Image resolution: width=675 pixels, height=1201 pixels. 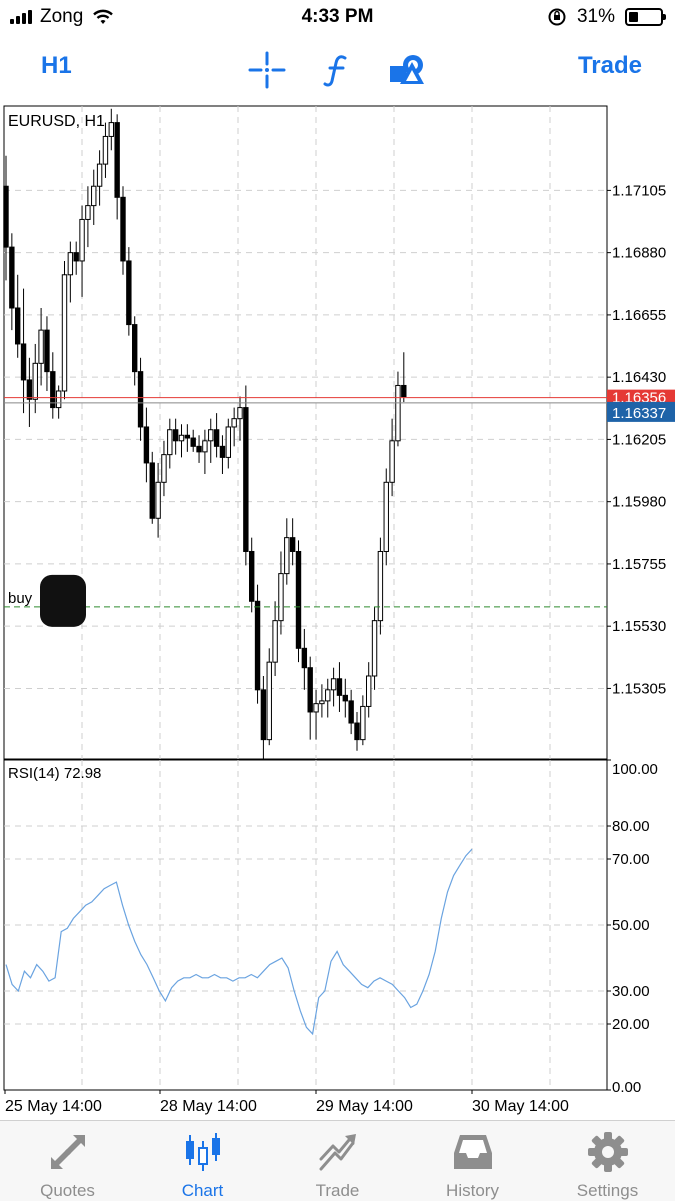 What do you see at coordinates (337, 1152) in the screenshot?
I see `trade-icon` at bounding box center [337, 1152].